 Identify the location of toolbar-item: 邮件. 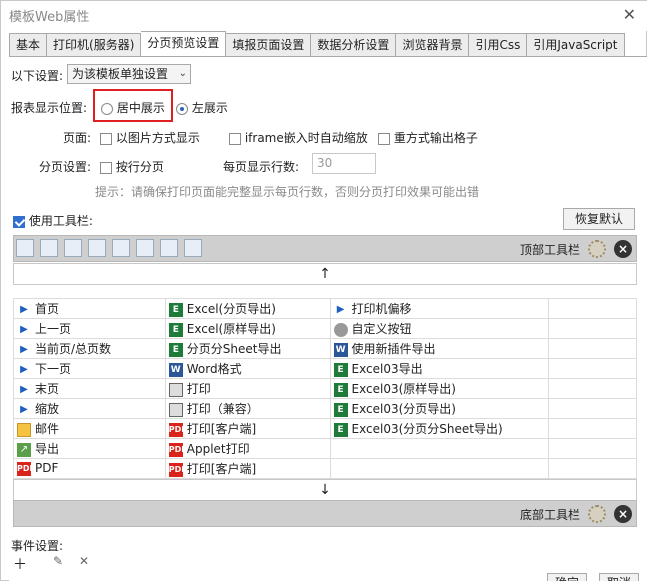
(89, 428).